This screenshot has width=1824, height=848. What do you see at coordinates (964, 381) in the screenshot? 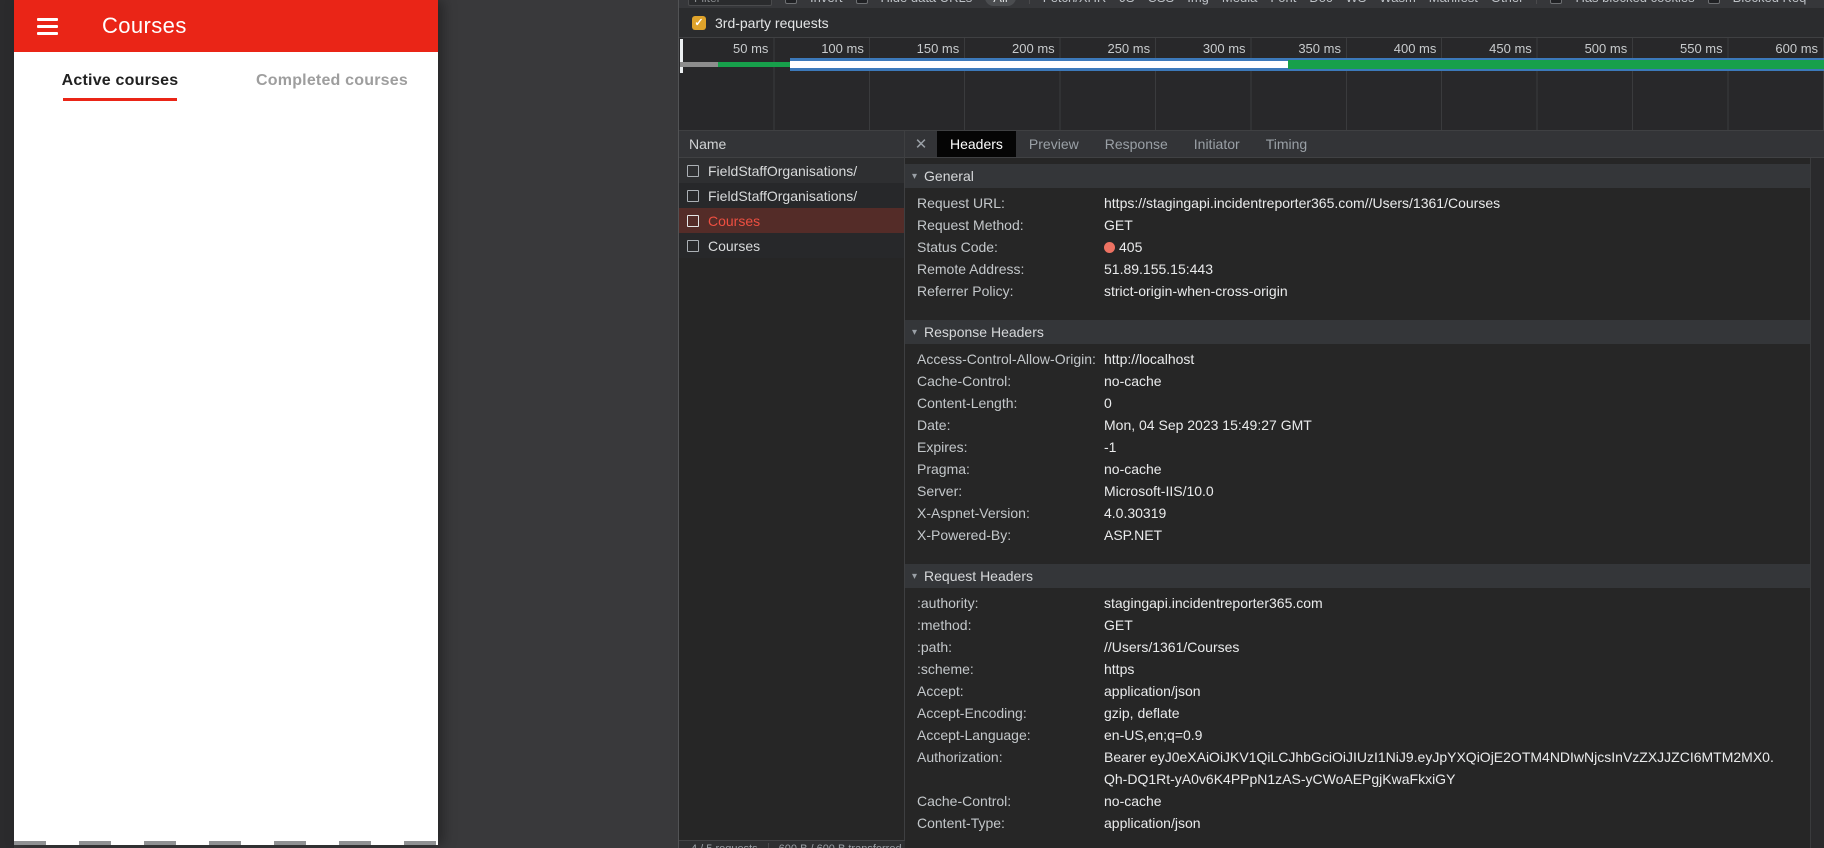
I see `header-key: Cache-Control:` at bounding box center [964, 381].